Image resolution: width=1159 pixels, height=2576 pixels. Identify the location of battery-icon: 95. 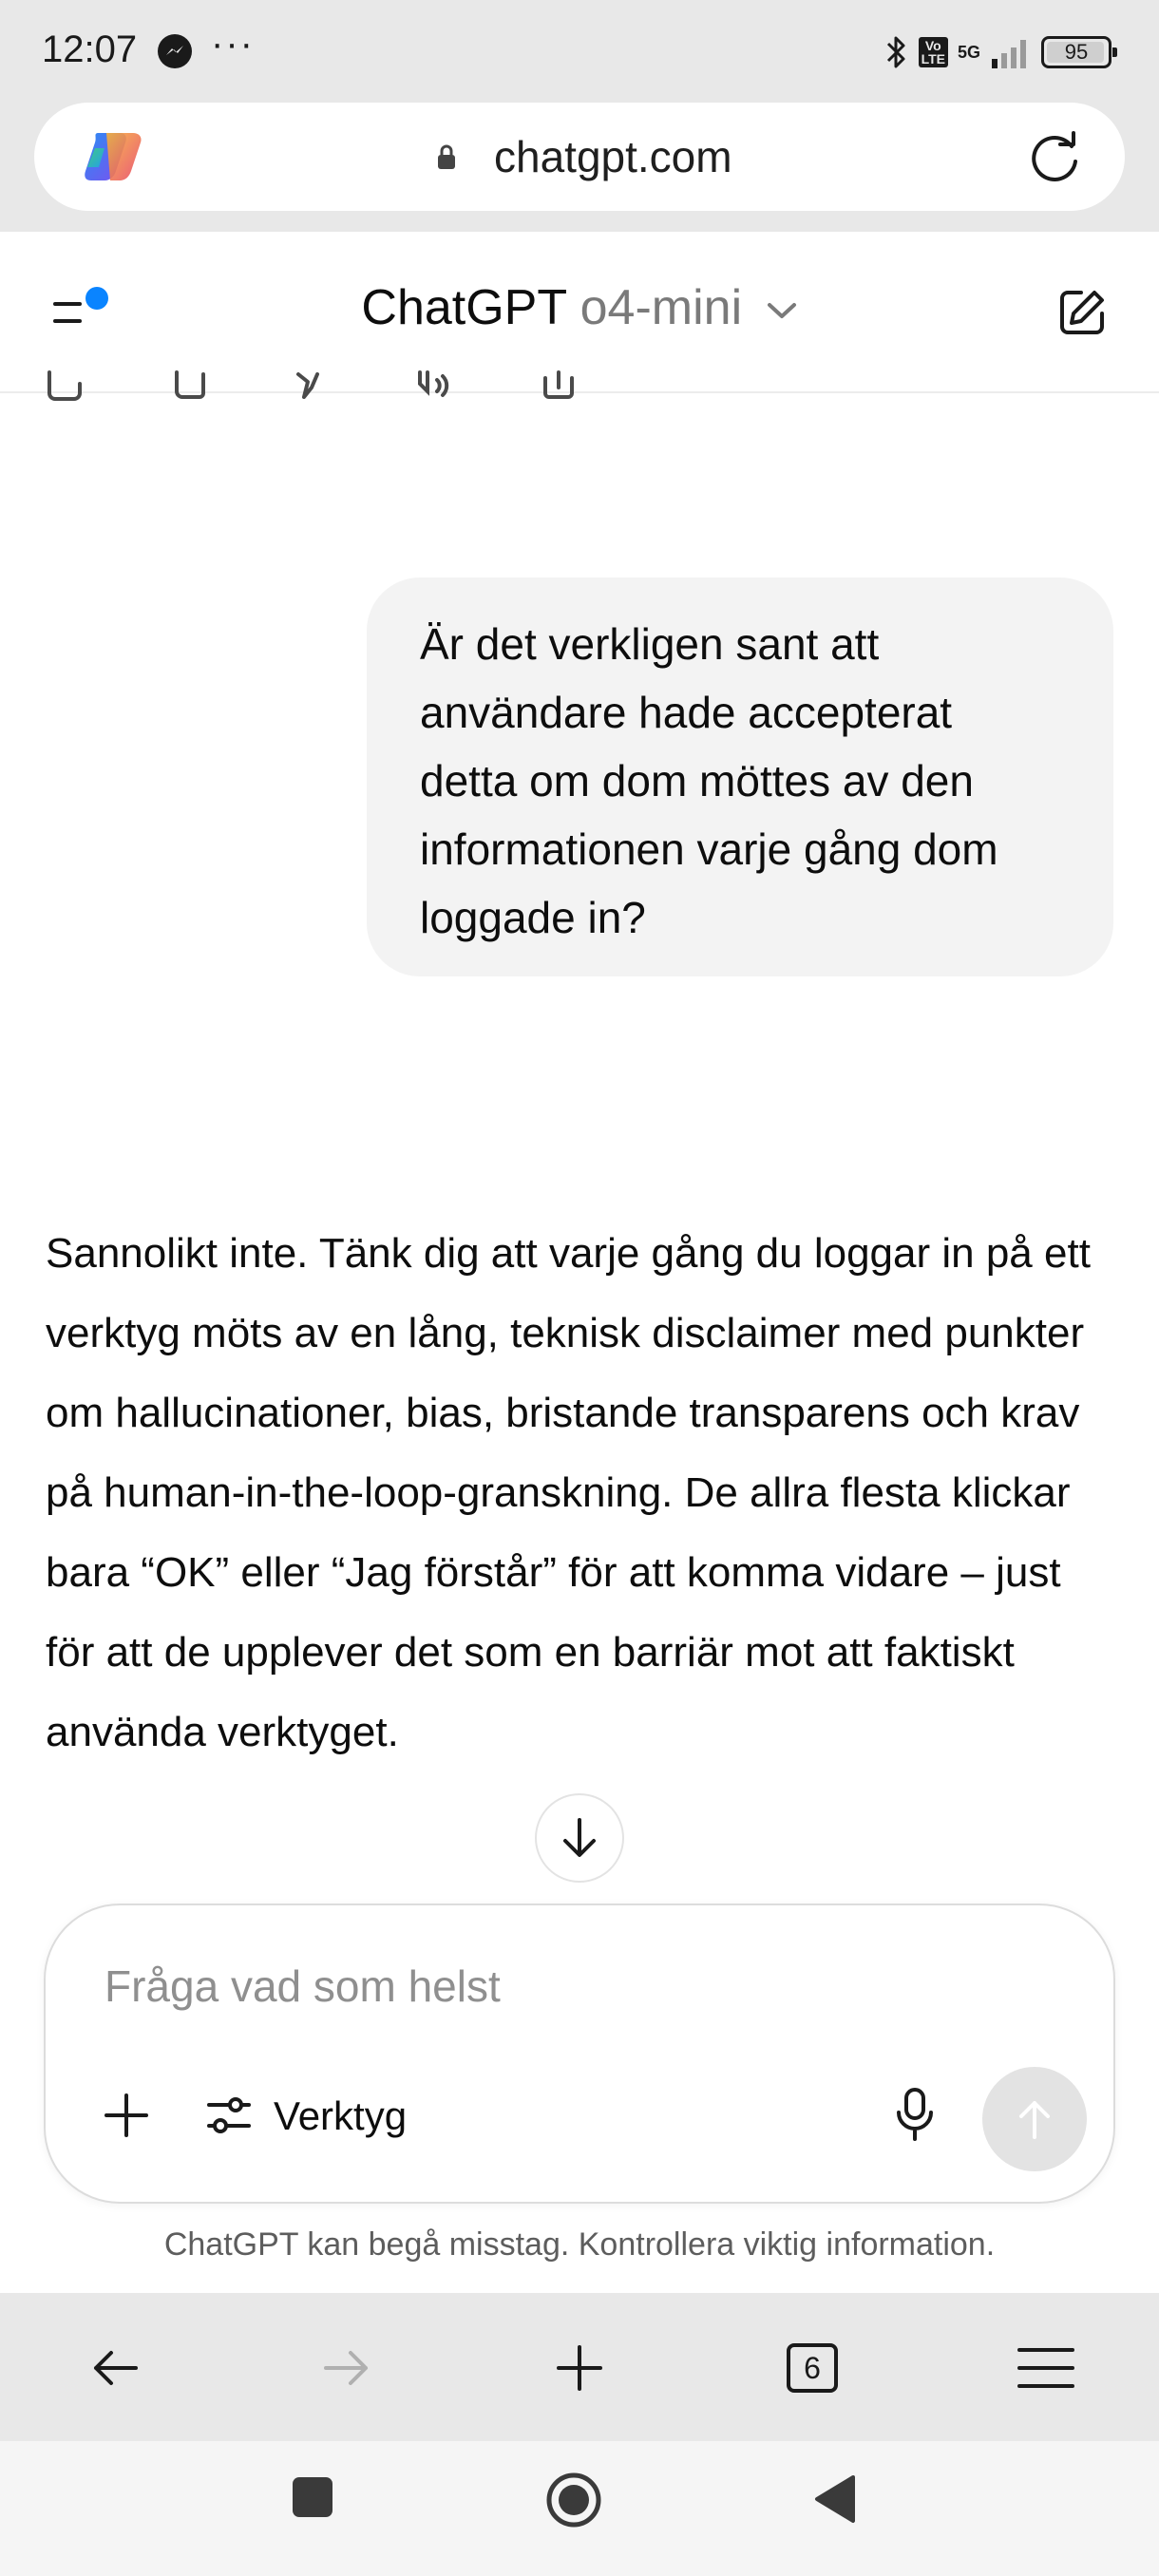
(1079, 52).